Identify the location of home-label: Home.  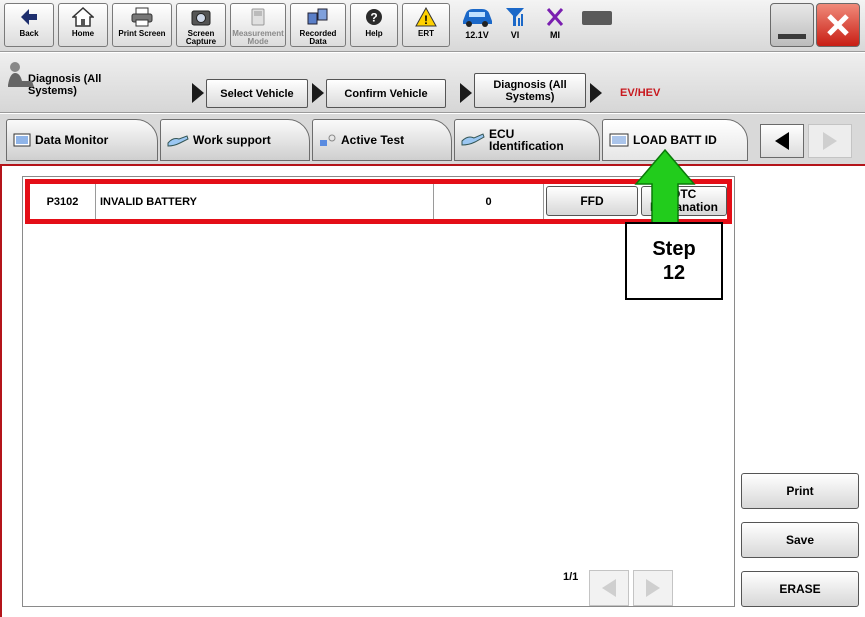
(83, 33).